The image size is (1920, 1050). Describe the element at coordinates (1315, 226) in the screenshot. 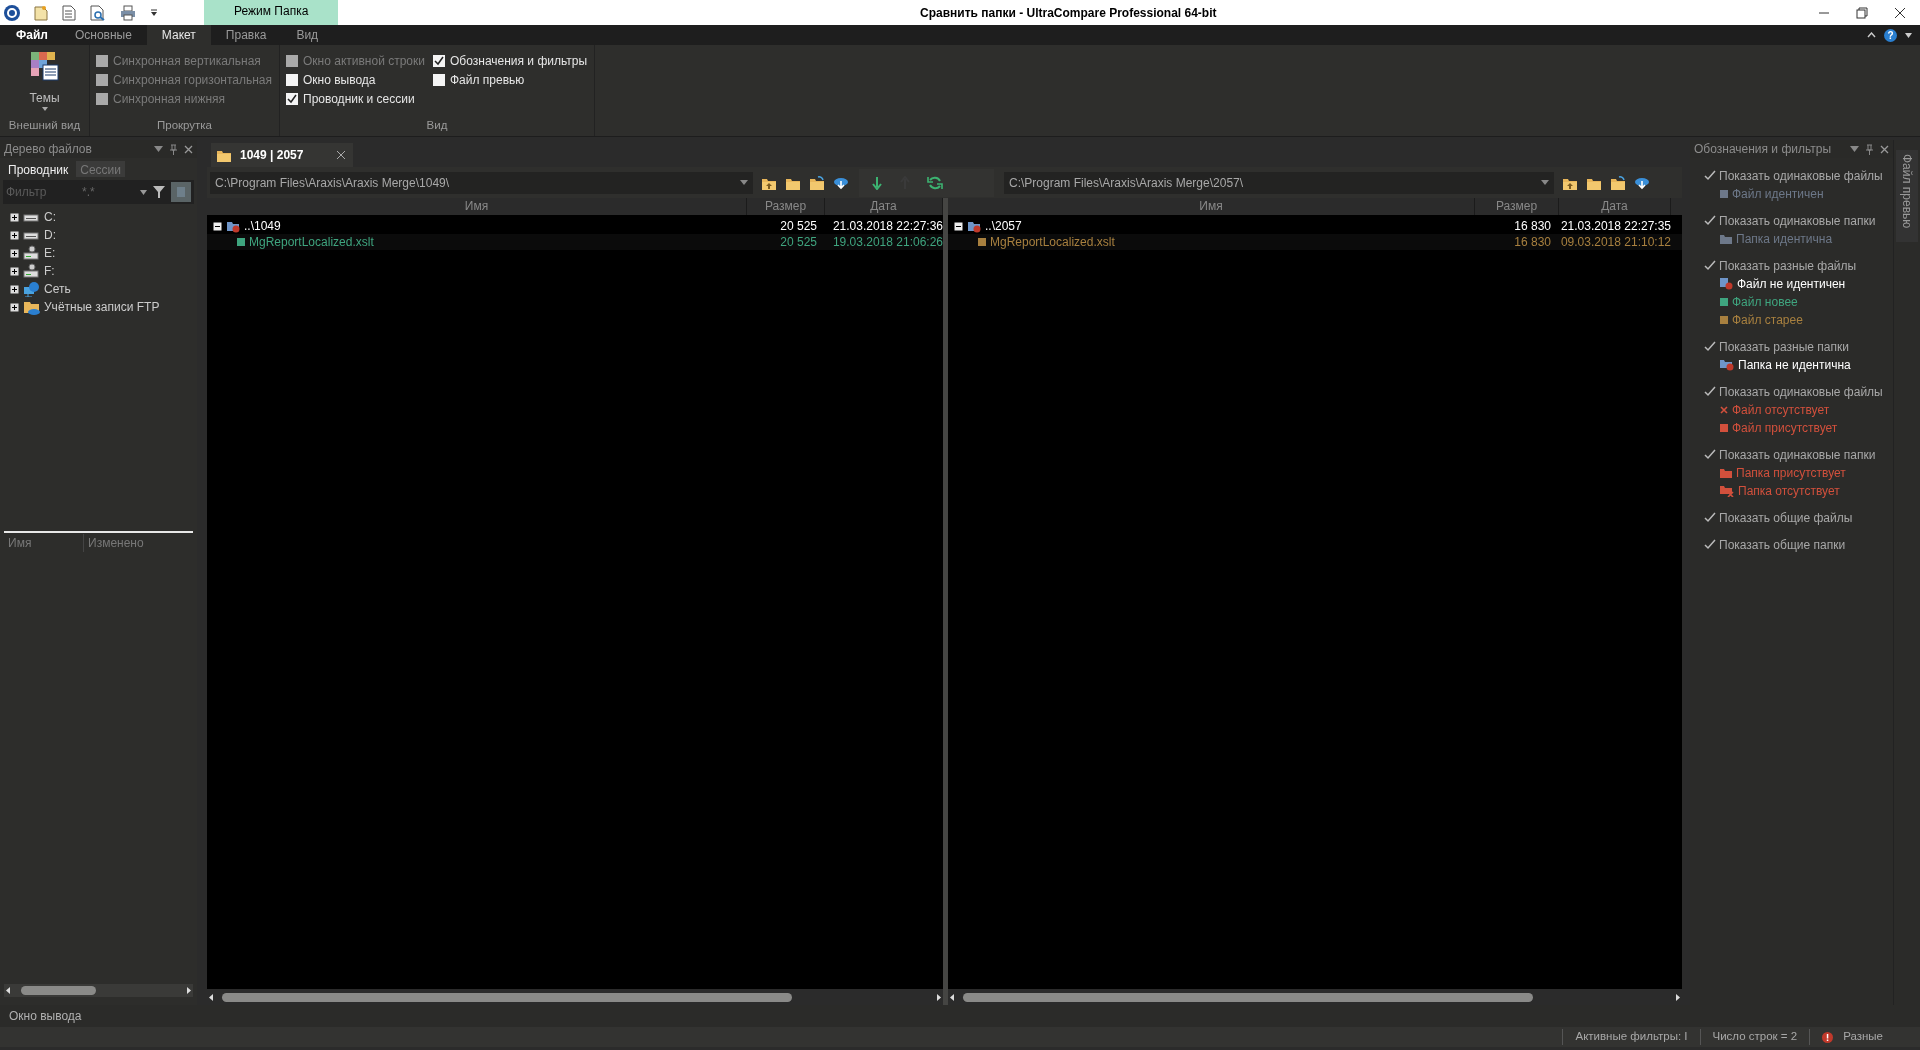

I see `folder-row: ..\2057 16 830 21.03.2018 22:27:35` at that location.